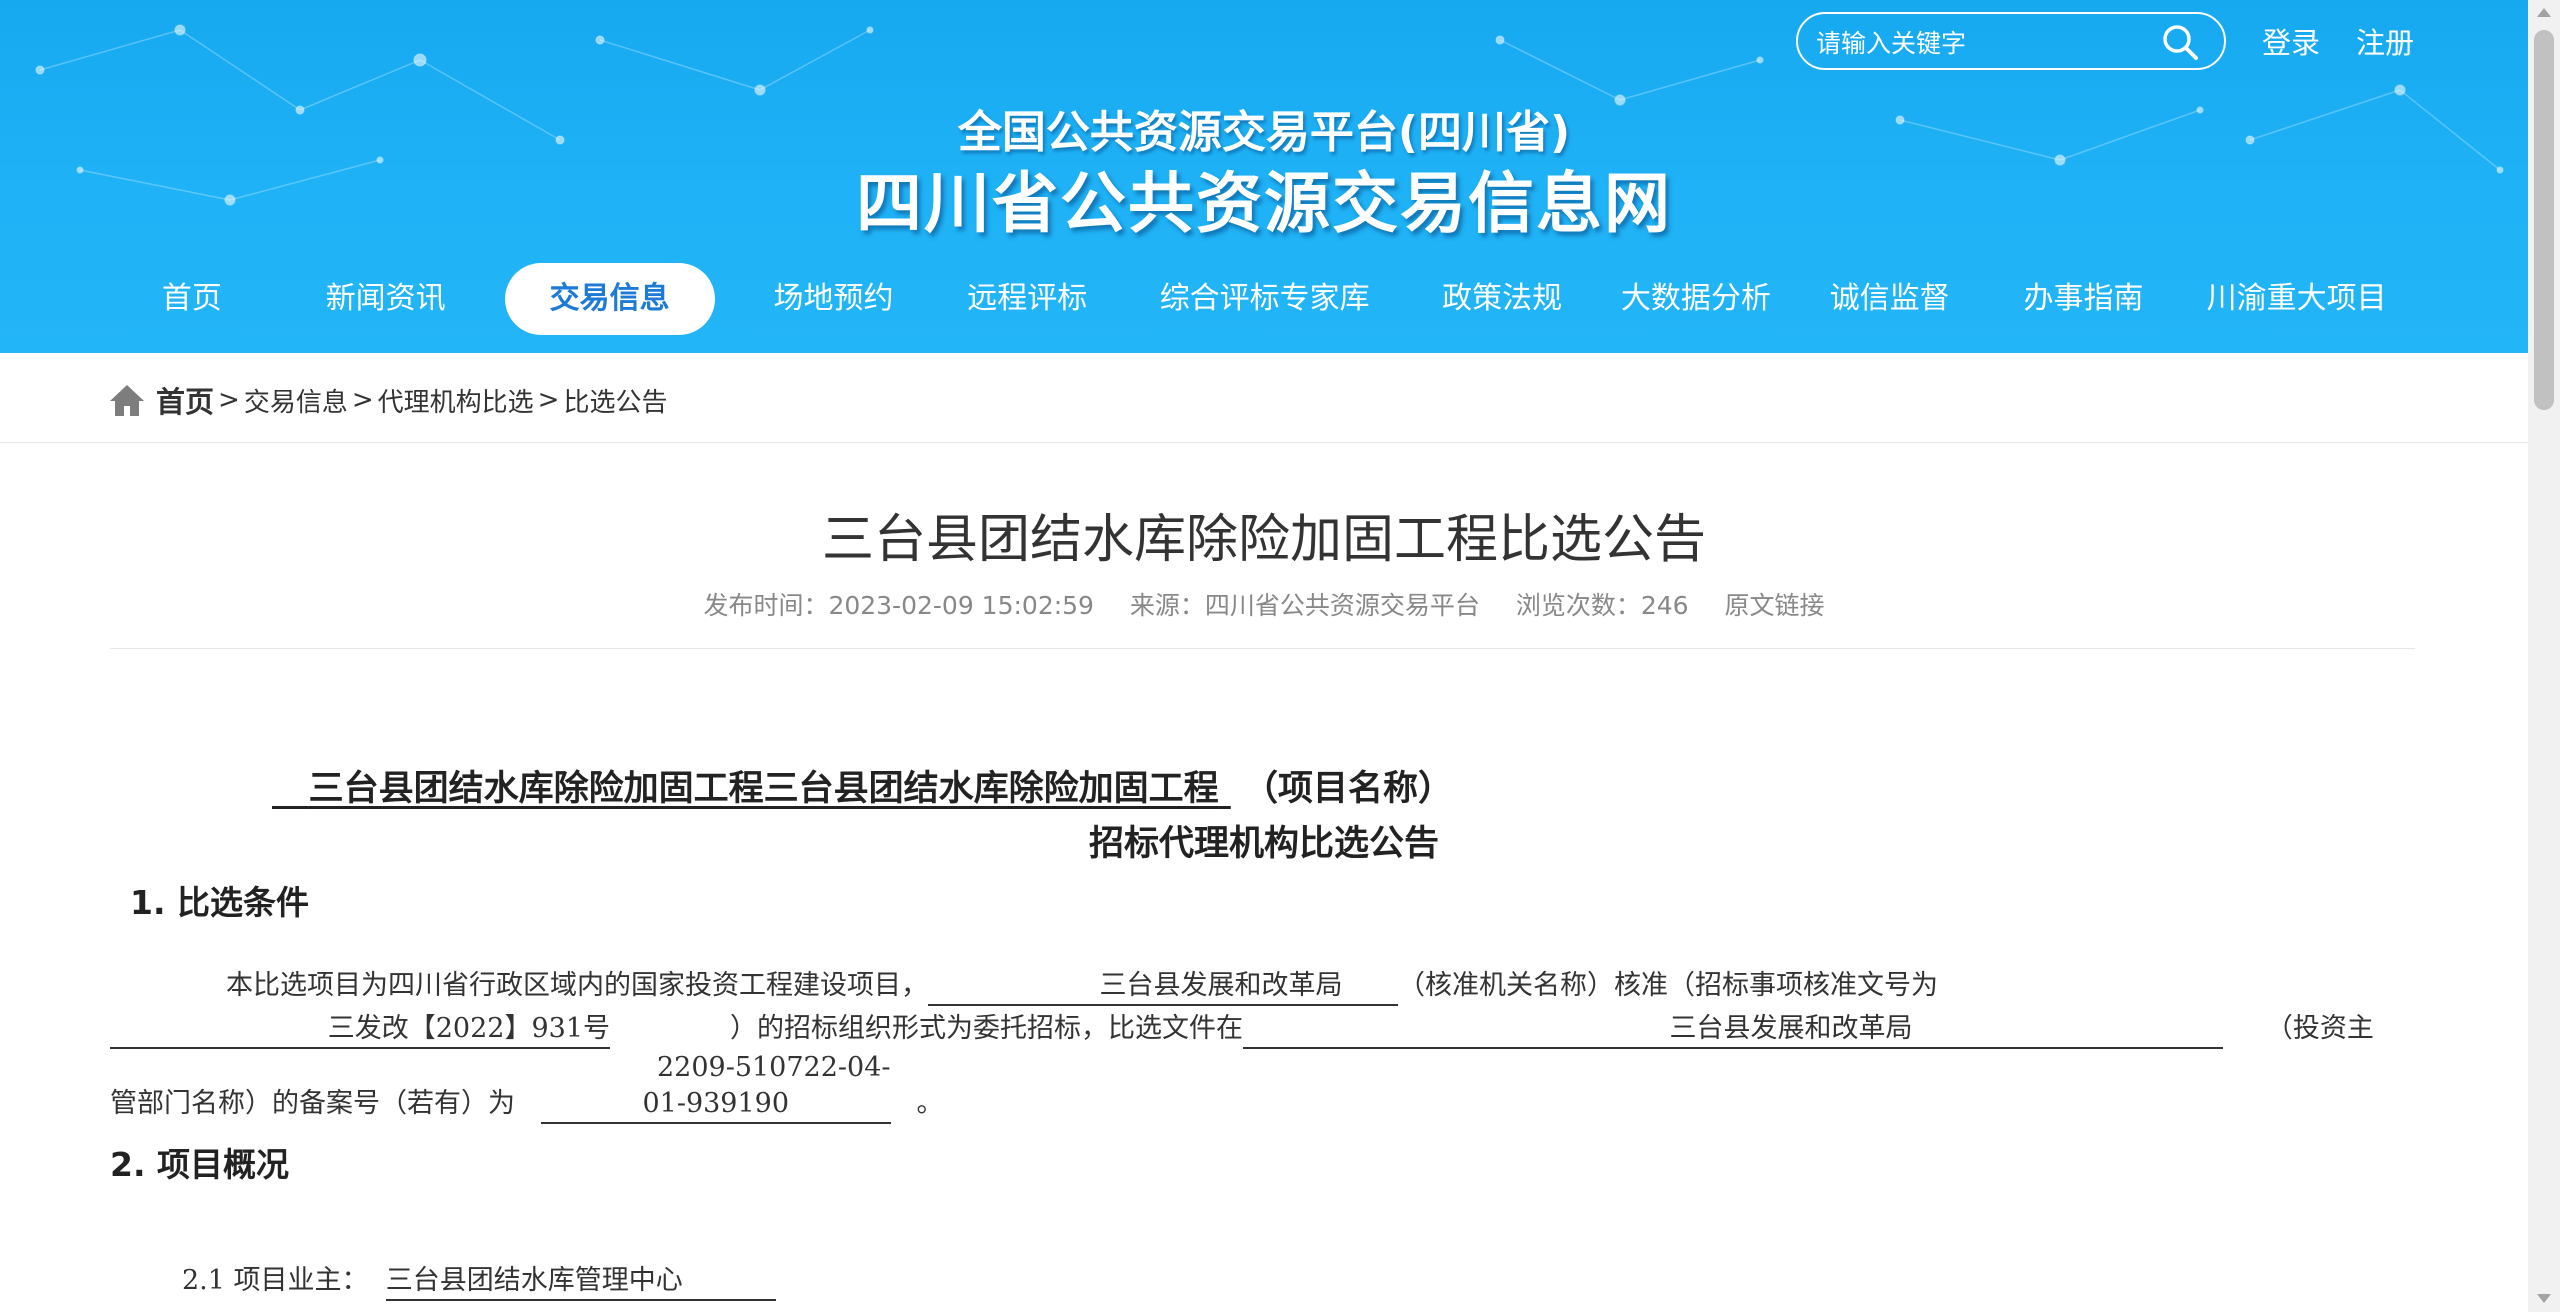 Image resolution: width=2560 pixels, height=1312 pixels. What do you see at coordinates (219, 902) in the screenshot?
I see `section-1-title: 1. 比选条件` at bounding box center [219, 902].